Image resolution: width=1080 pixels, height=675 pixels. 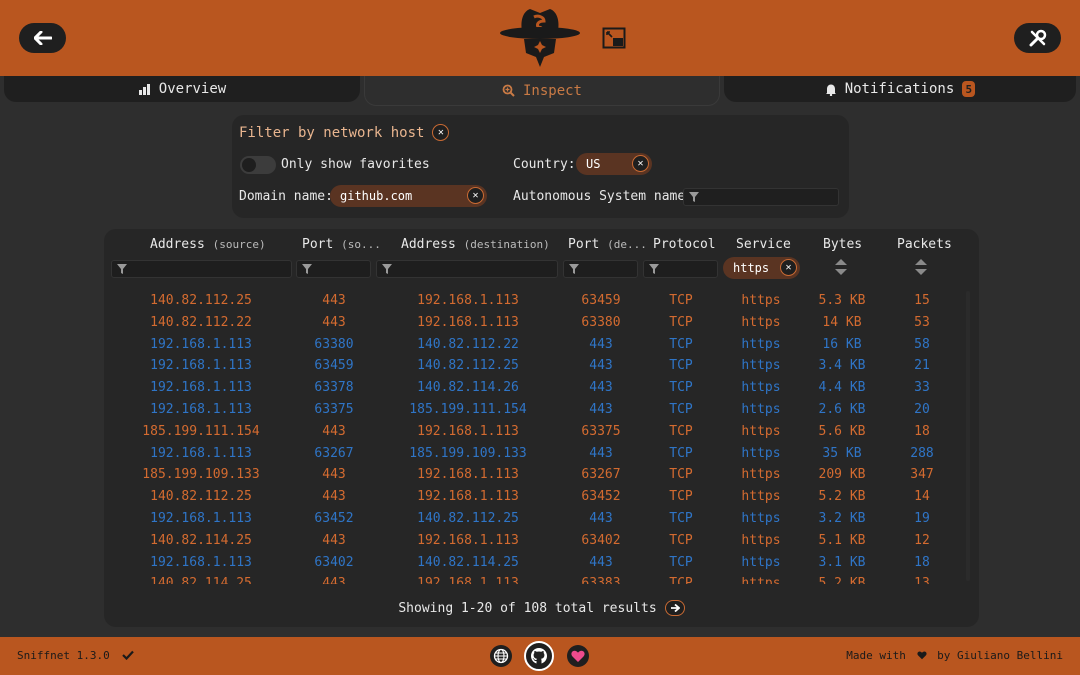 I want to click on github-icon, so click(x=539, y=656).